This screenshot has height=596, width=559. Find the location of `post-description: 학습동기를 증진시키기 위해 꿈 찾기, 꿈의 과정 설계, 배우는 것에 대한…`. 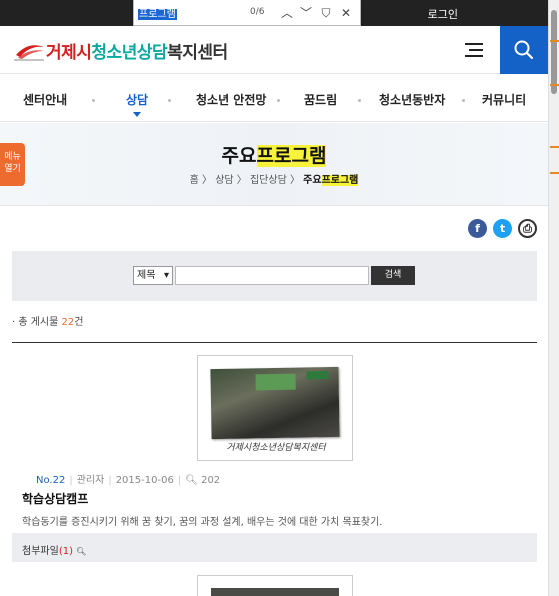

post-description: 학습동기를 증진시키기 위해 꿈 찾기, 꿈의 과정 설계, 배우는 것에 대한… is located at coordinates (202, 522).